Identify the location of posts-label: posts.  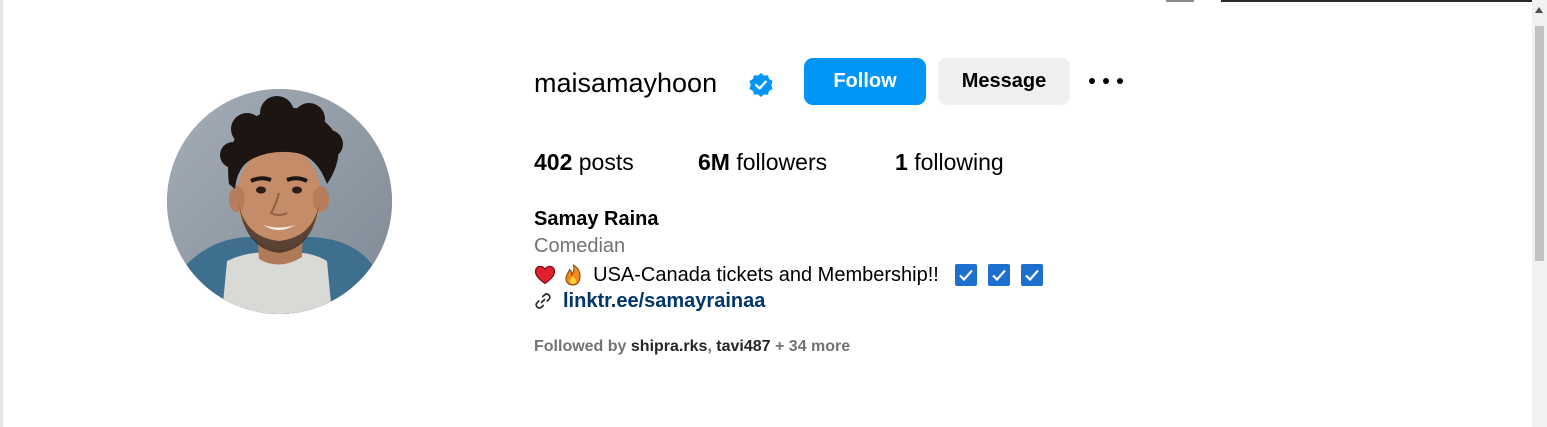
(606, 162).